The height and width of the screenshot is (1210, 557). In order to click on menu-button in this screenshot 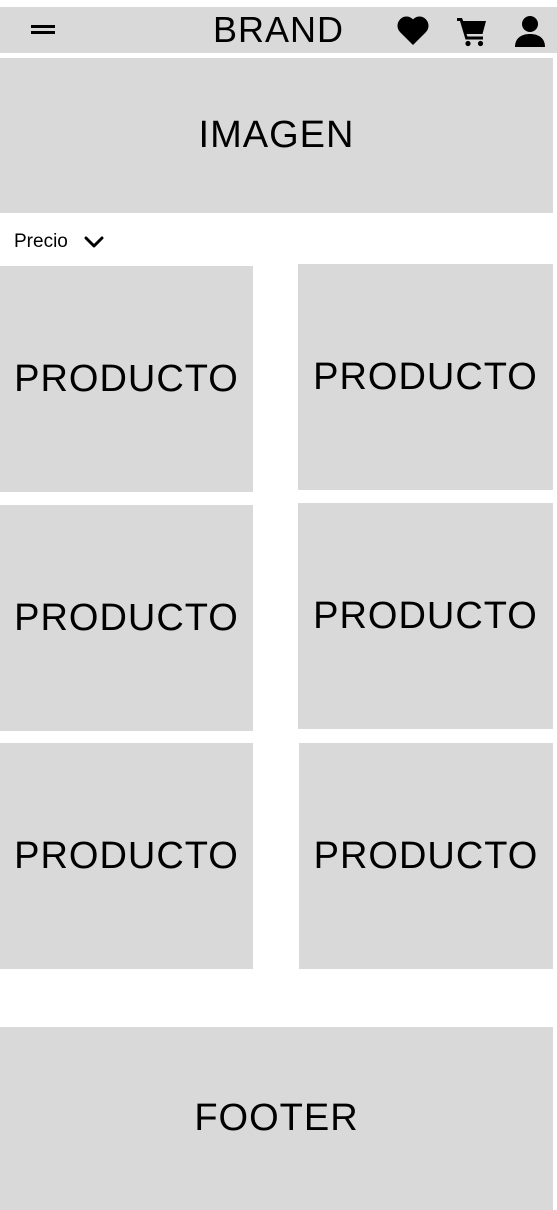, I will do `click(43, 30)`.